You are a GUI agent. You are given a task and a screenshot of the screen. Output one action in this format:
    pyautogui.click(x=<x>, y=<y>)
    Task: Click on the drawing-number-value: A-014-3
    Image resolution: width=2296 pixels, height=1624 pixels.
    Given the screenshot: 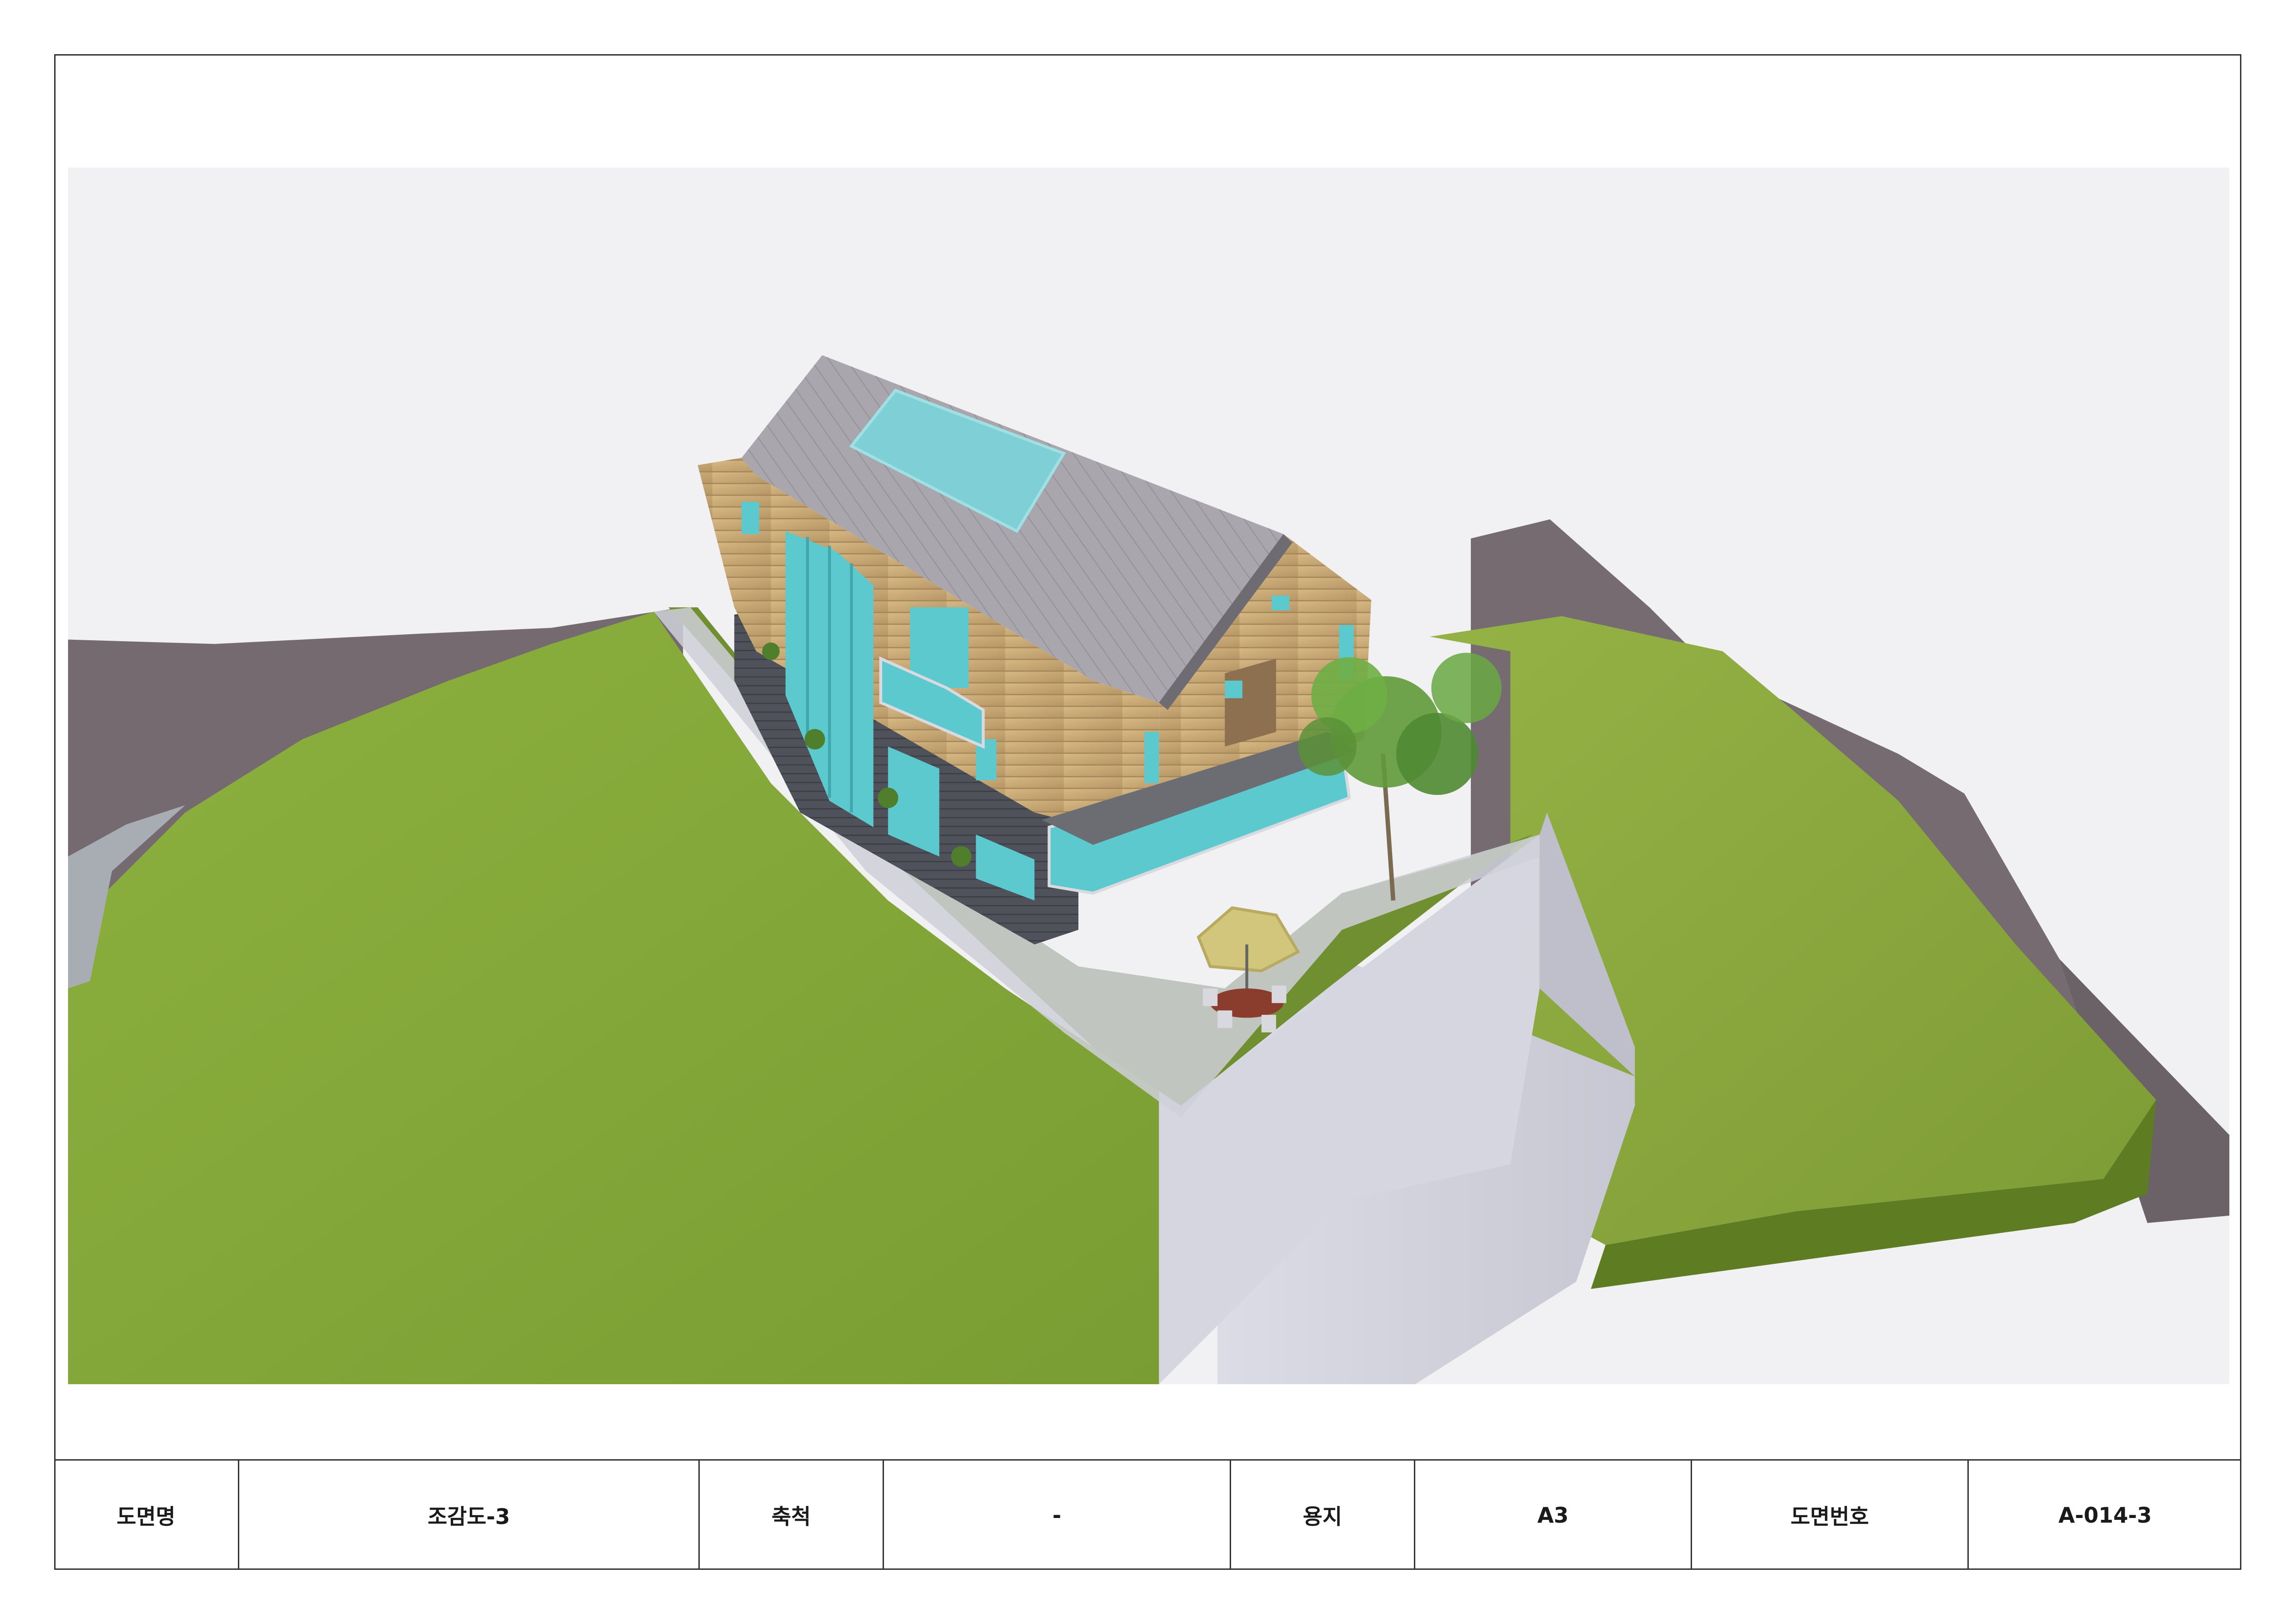 What is the action you would take?
    pyautogui.click(x=2105, y=1515)
    